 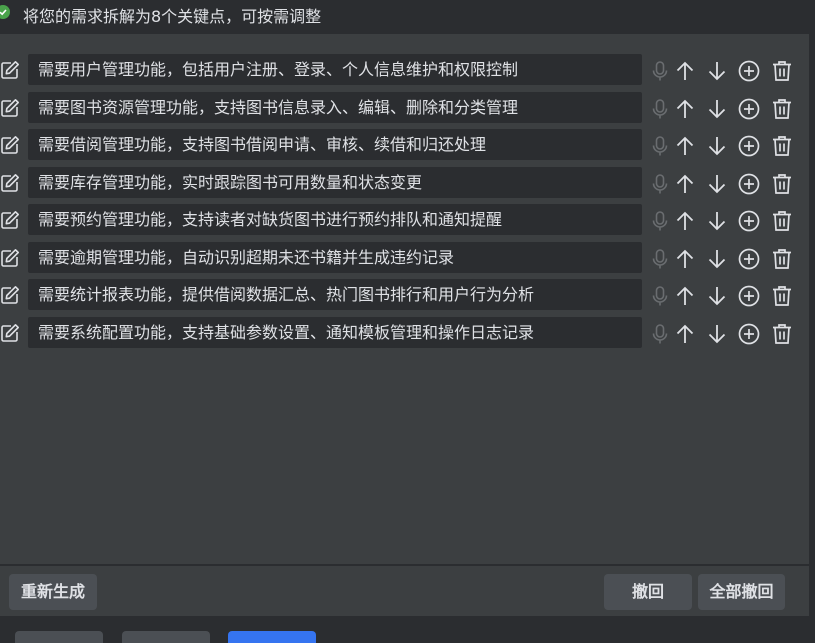 What do you see at coordinates (53, 592) in the screenshot?
I see `regenerate-button: 重新生成` at bounding box center [53, 592].